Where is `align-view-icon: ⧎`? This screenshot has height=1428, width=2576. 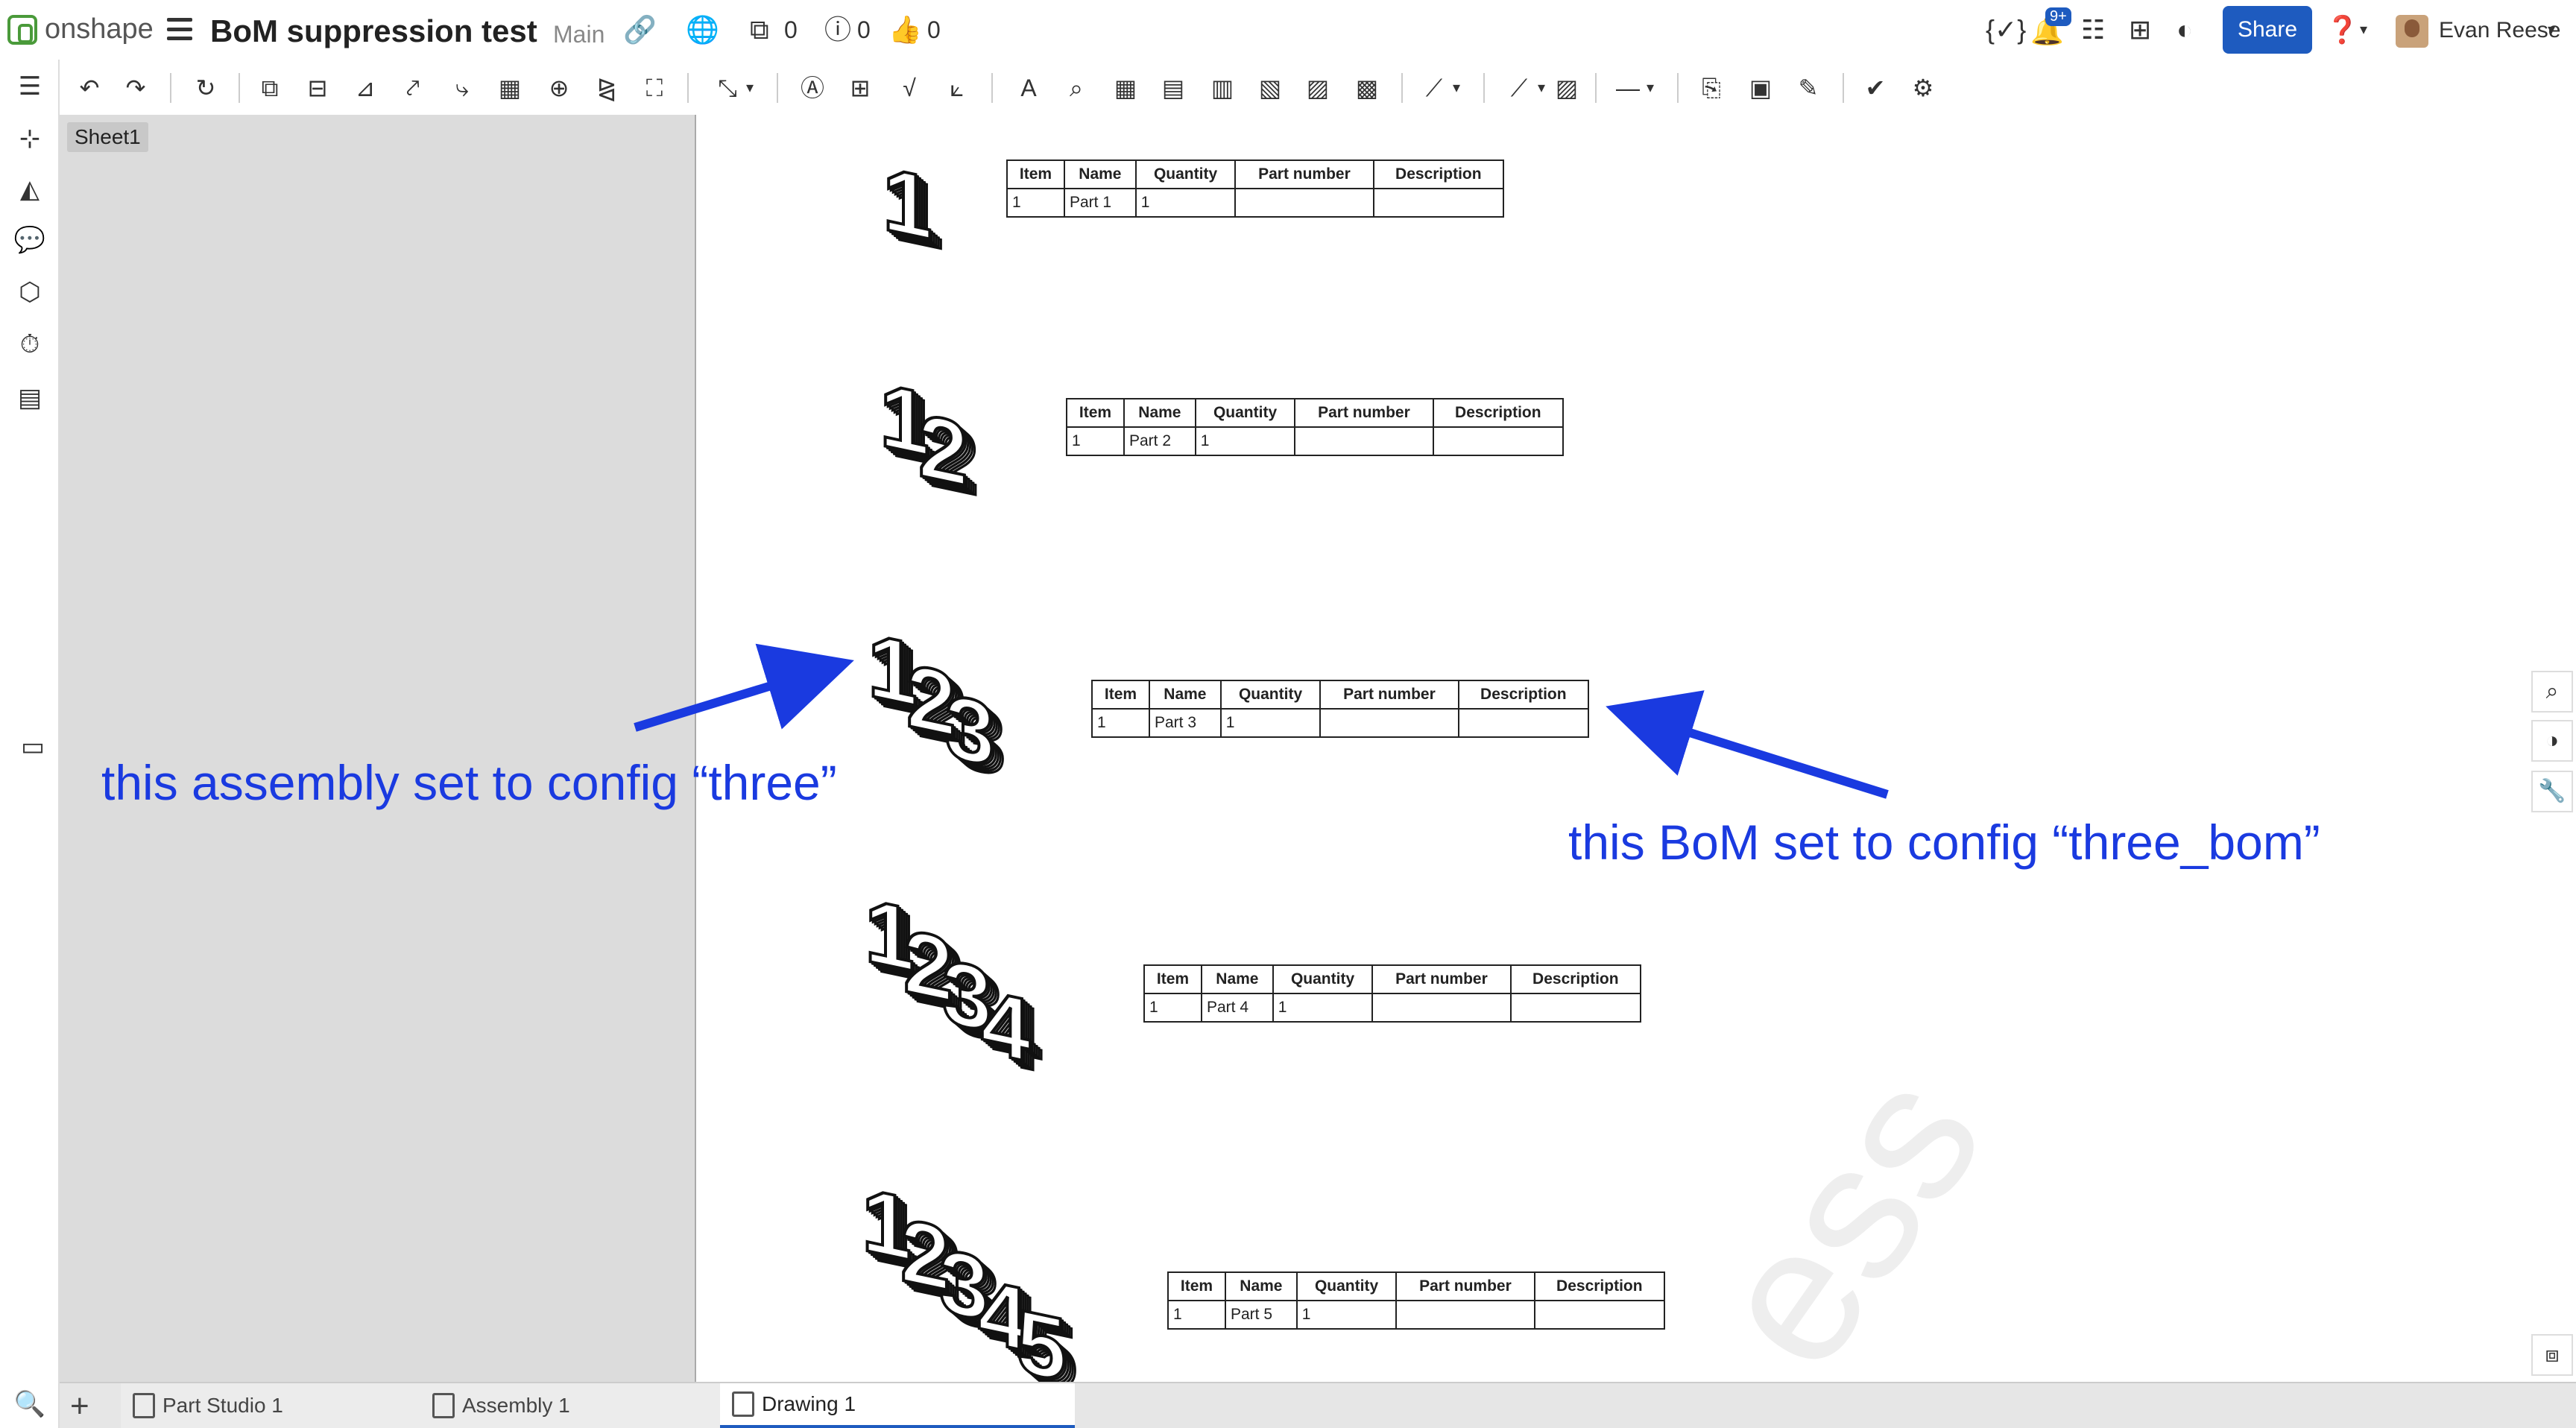 align-view-icon: ⧎ is located at coordinates (607, 88).